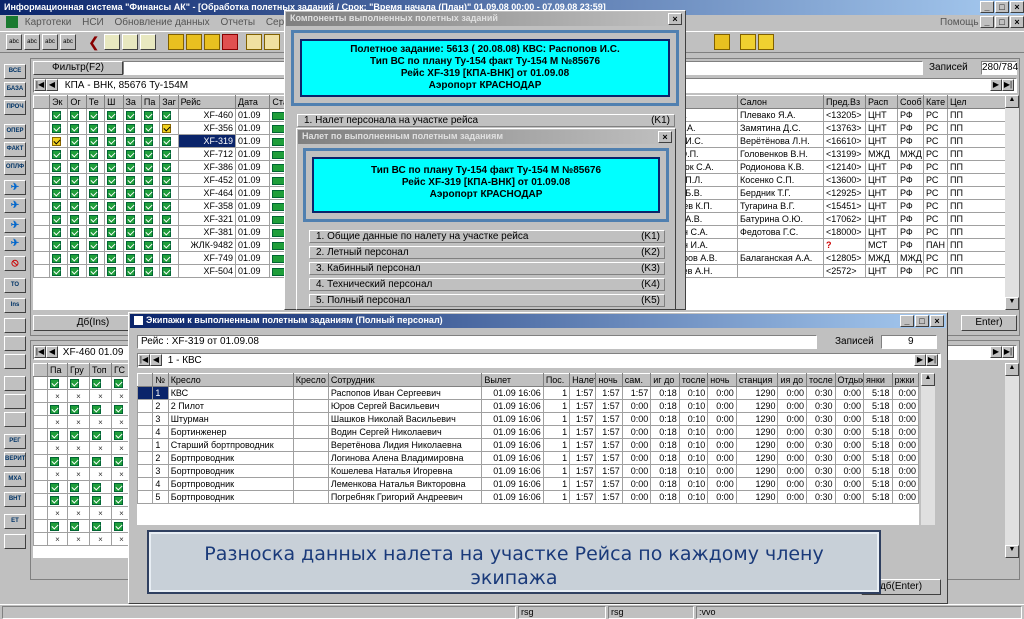 This screenshot has width=1024, height=619. Describe the element at coordinates (77, 102) in the screenshot. I see `column-header: Ог` at that location.